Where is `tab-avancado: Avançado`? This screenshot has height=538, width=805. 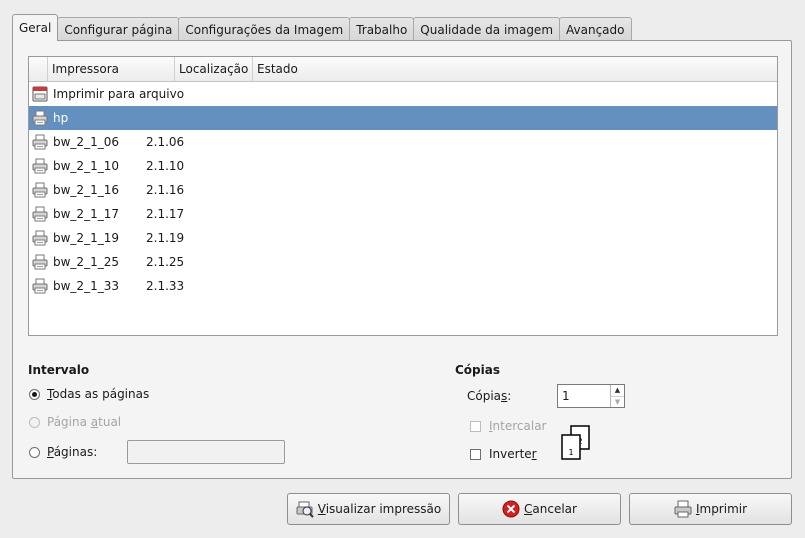
tab-avancado: Avançado is located at coordinates (595, 29).